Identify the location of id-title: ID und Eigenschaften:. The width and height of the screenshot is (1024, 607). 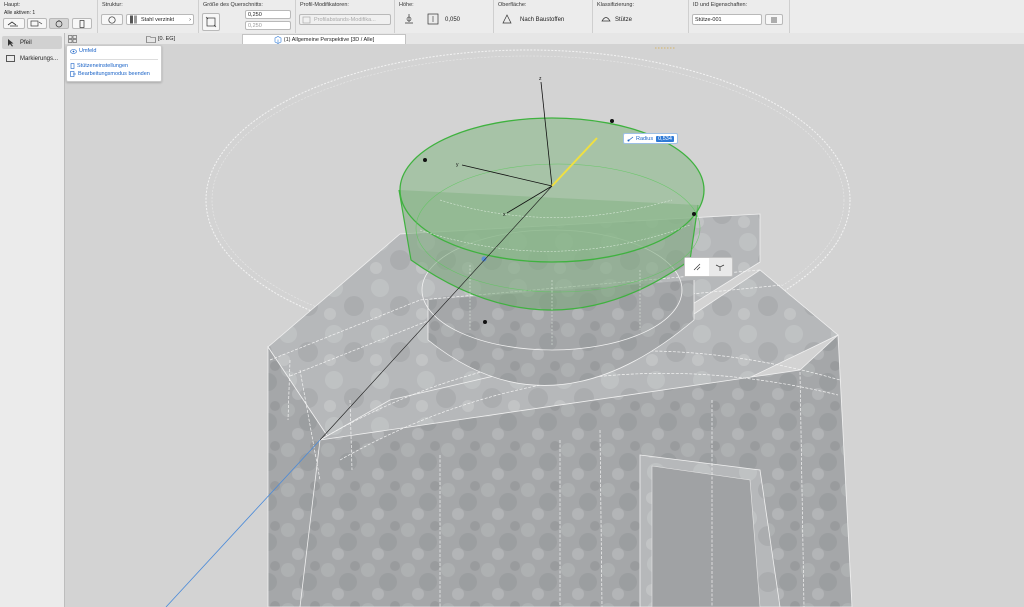
(720, 5).